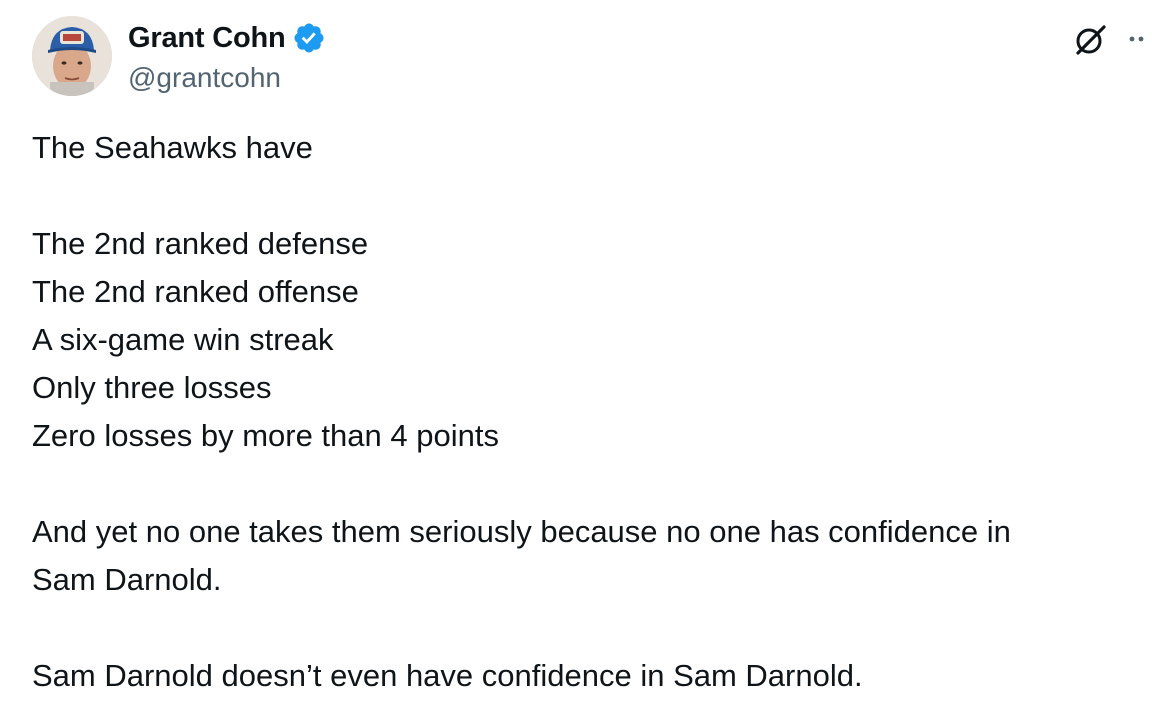 Image resolution: width=1152 pixels, height=704 pixels. I want to click on avatar-photo-icon, so click(72, 56).